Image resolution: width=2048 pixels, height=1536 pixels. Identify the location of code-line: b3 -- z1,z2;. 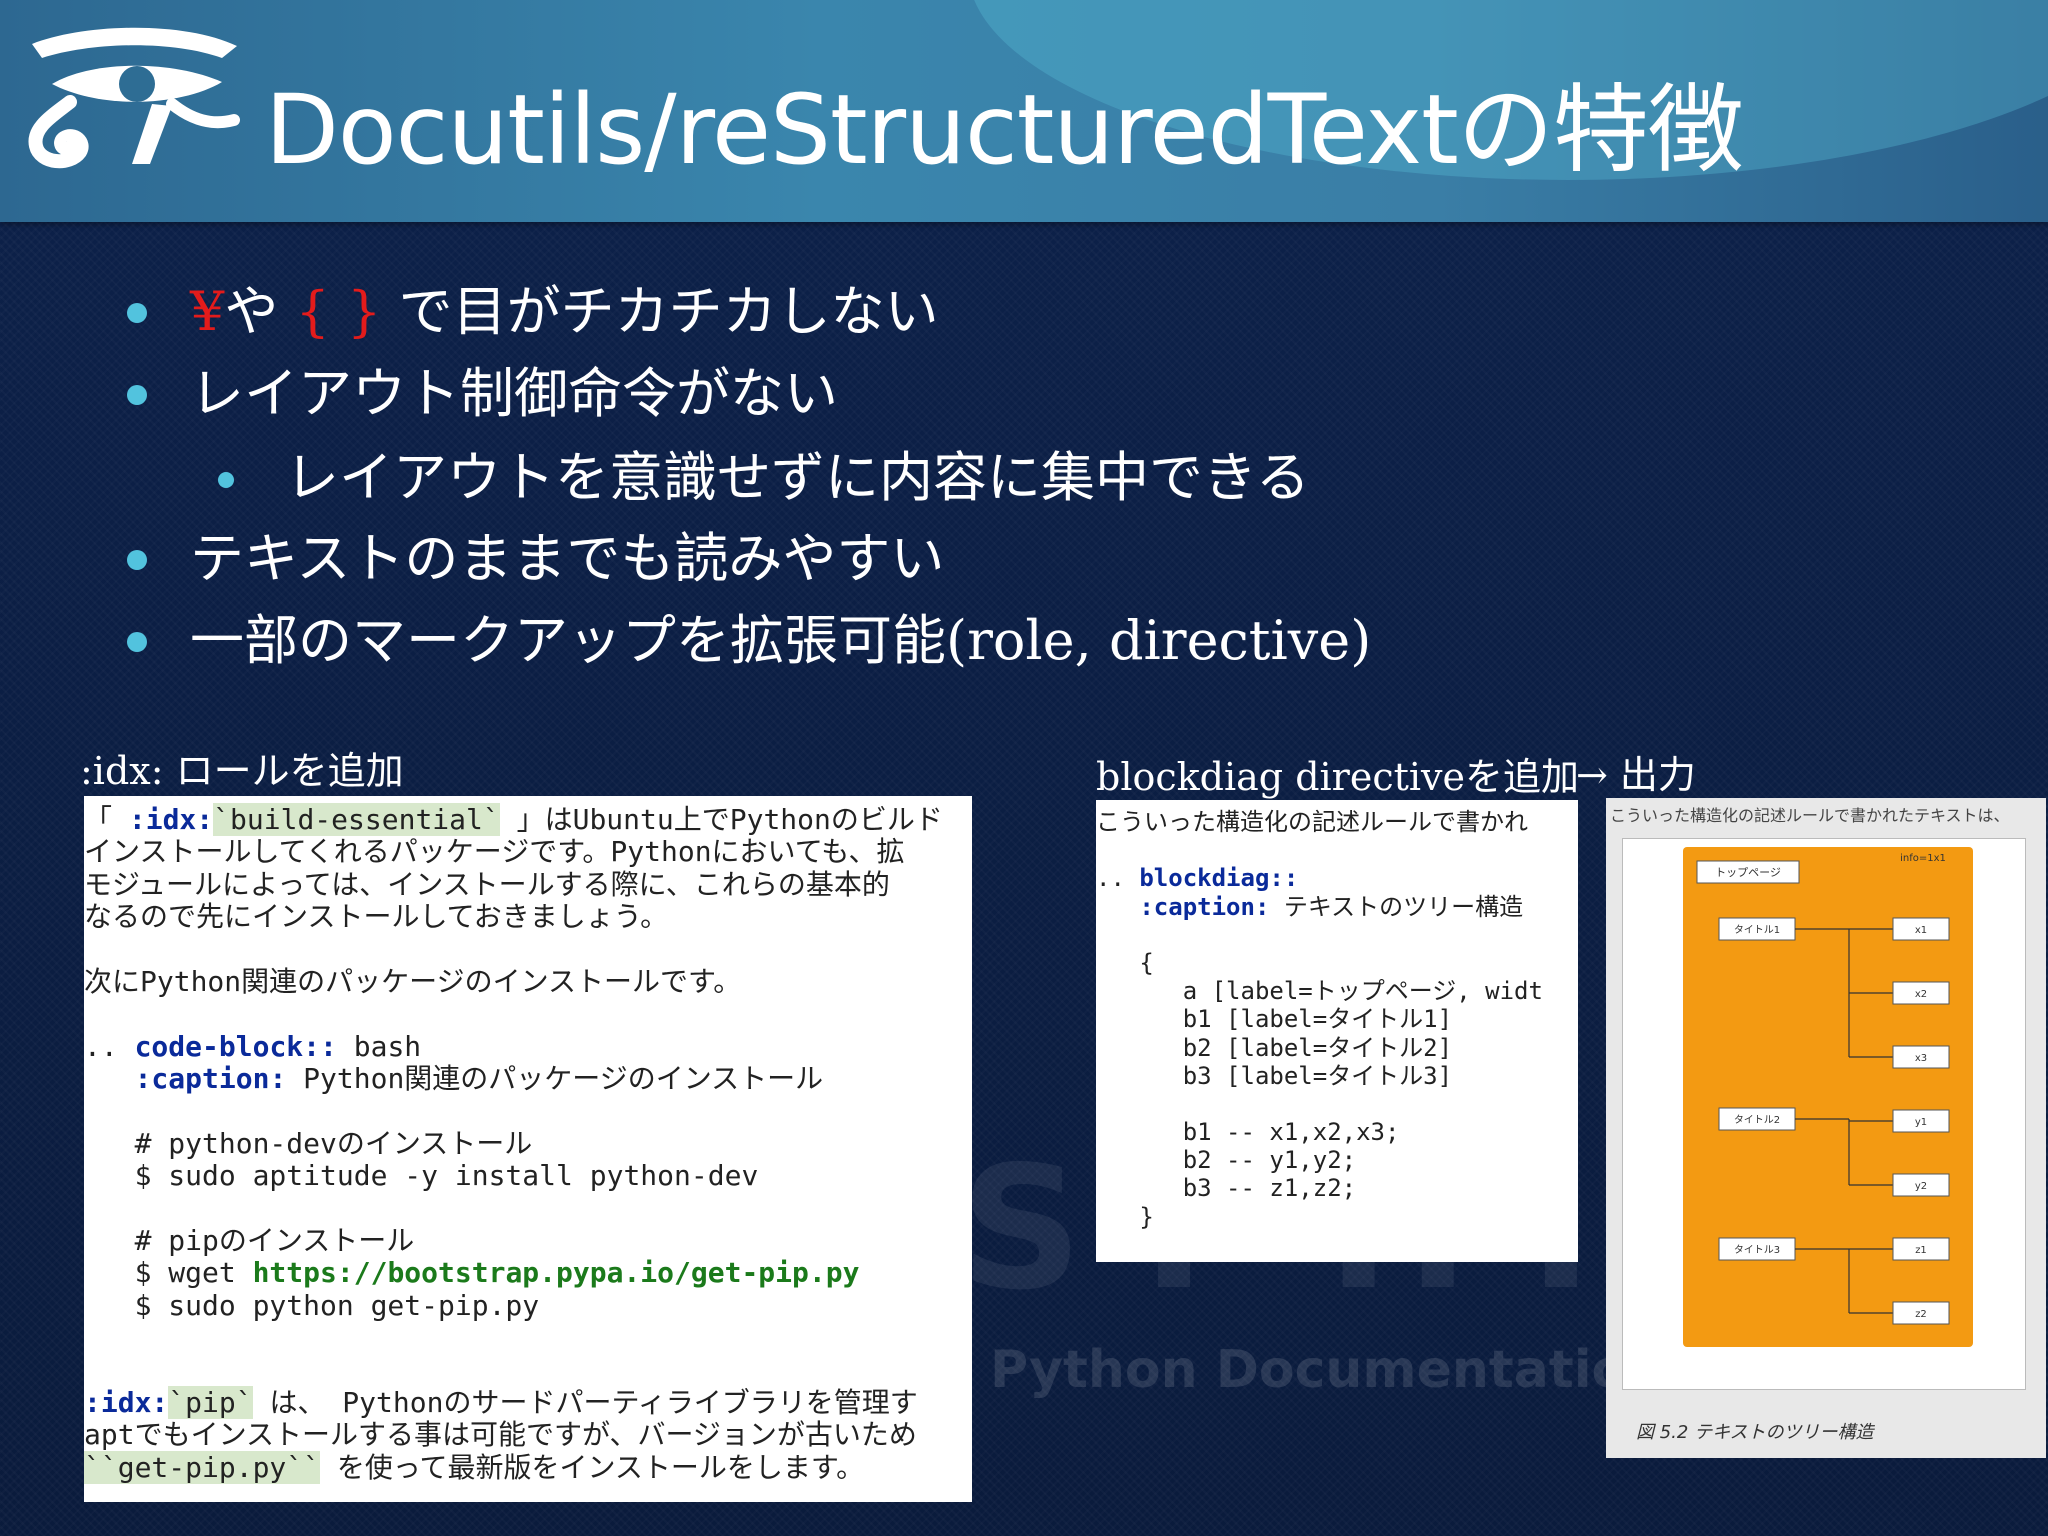
(1337, 1188).